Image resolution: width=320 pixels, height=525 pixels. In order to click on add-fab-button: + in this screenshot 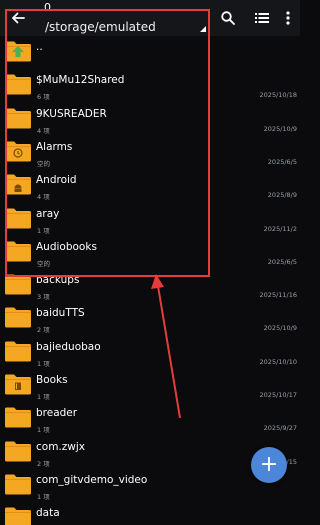, I will do `click(269, 465)`.